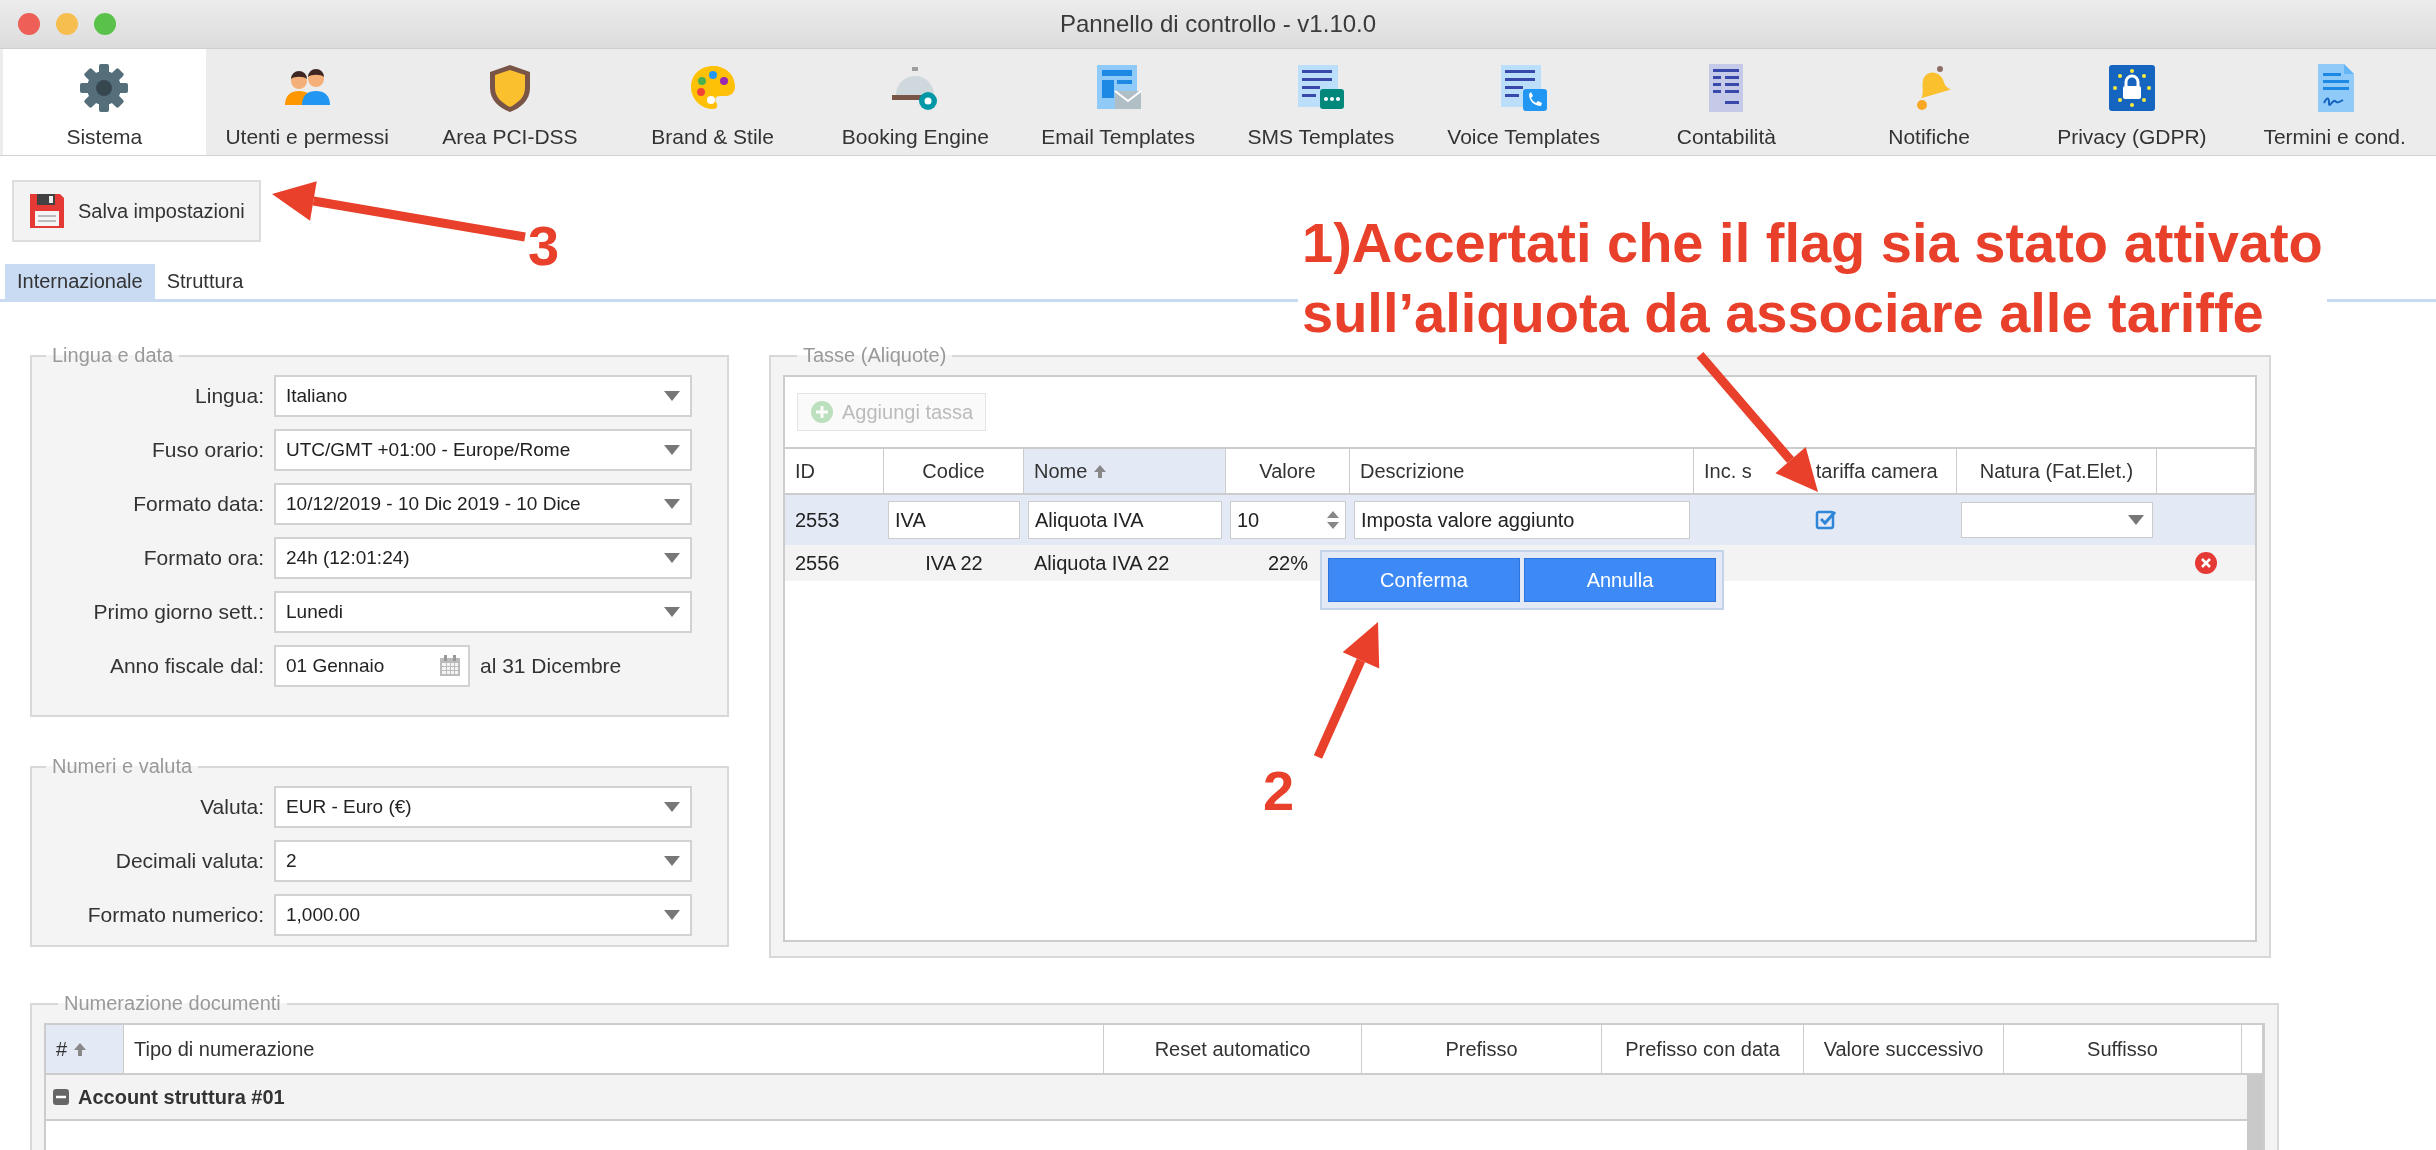  Describe the element at coordinates (544, 246) in the screenshot. I see `step-number: 3` at that location.